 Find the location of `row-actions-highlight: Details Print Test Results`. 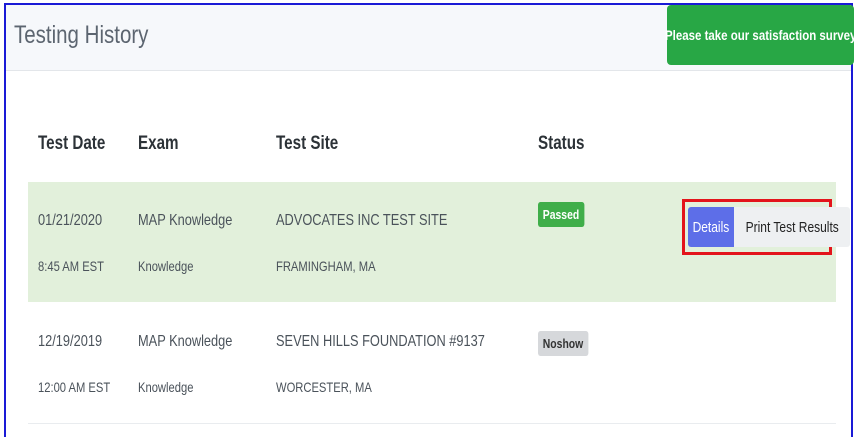

row-actions-highlight: Details Print Test Results is located at coordinates (766, 227).